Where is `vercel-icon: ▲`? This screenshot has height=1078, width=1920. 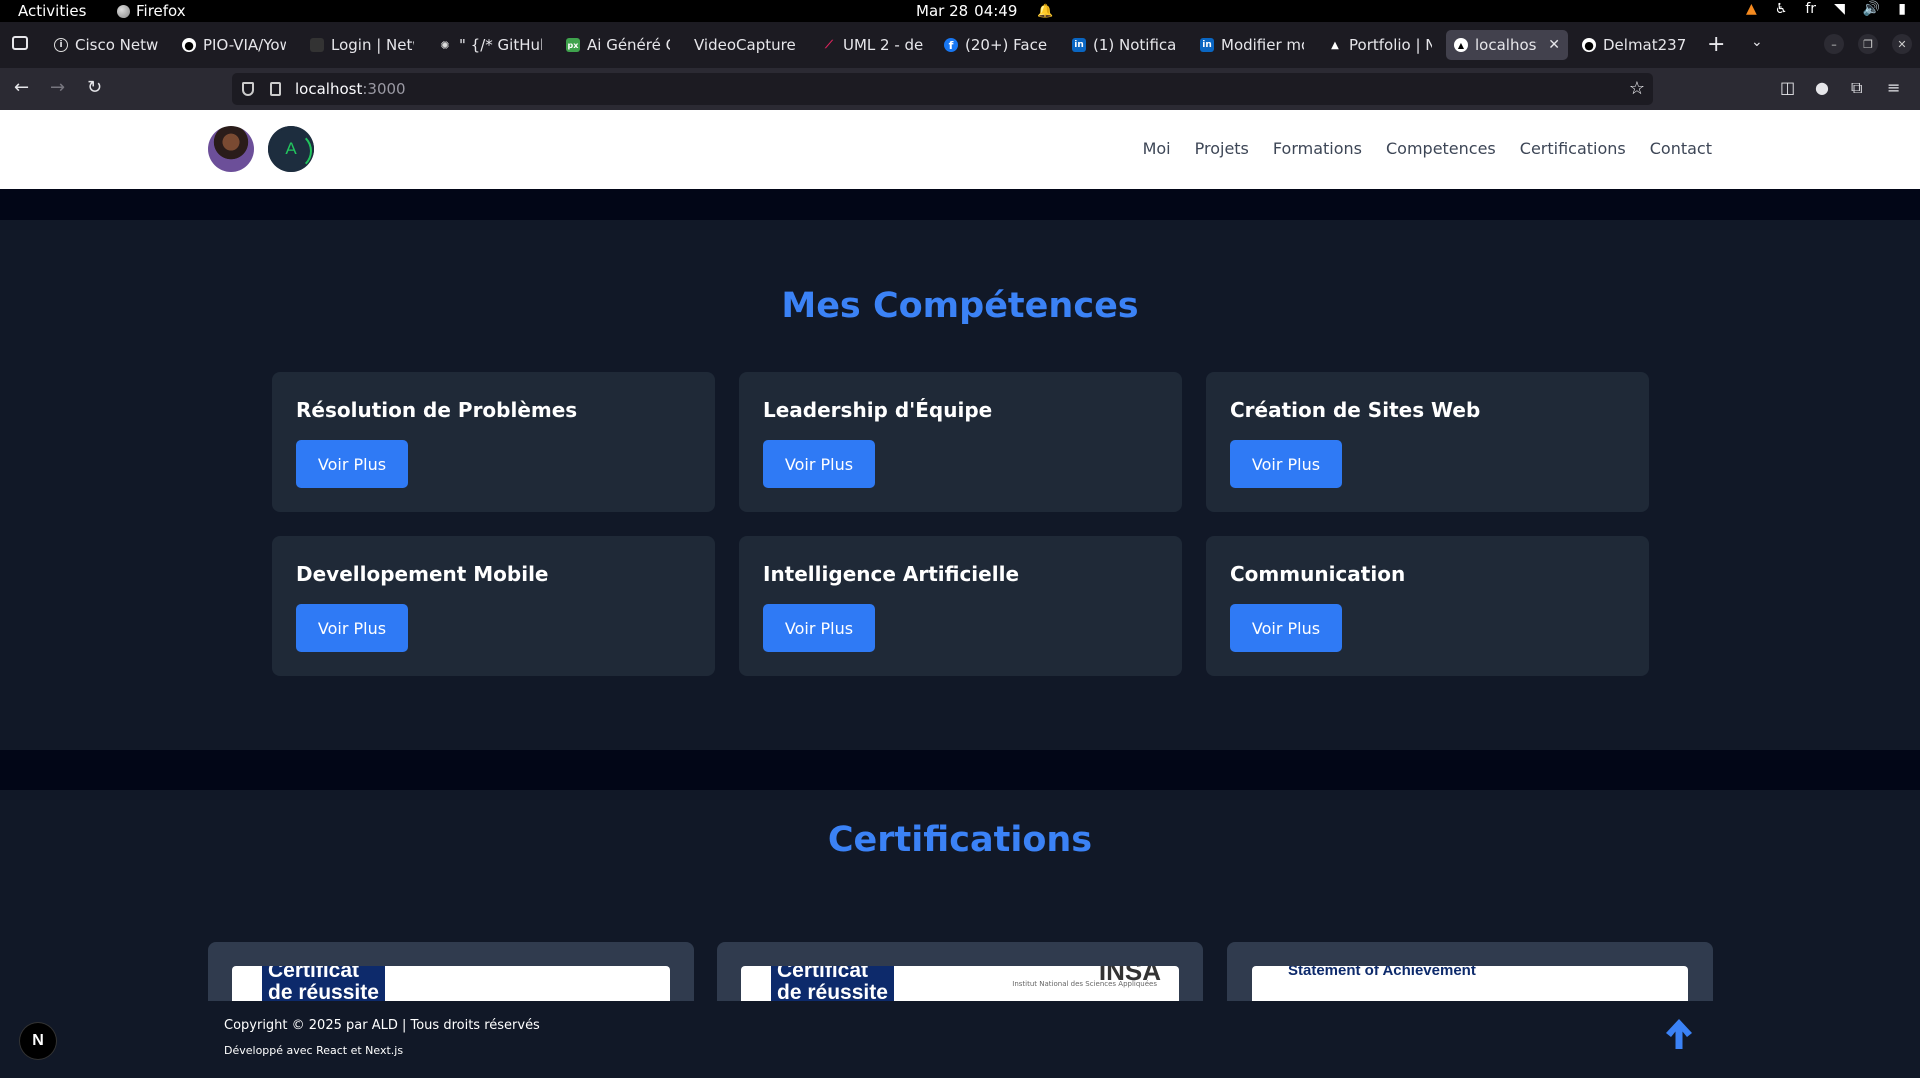
vercel-icon: ▲ is located at coordinates (1335, 45).